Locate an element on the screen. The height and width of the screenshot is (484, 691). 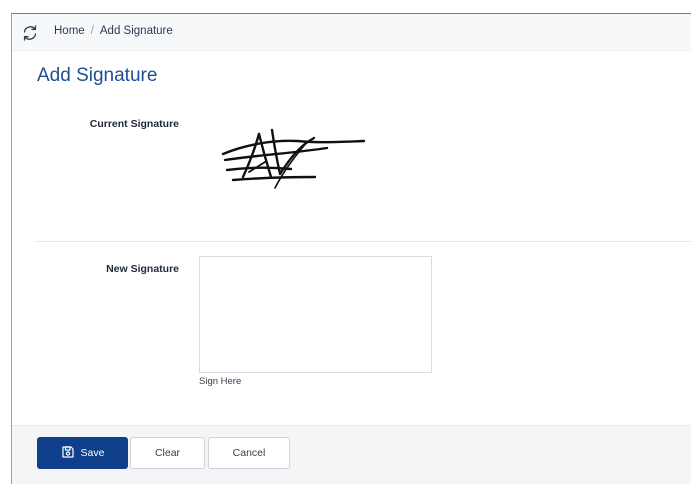
new-signature-label: New Signature is located at coordinates (142, 269).